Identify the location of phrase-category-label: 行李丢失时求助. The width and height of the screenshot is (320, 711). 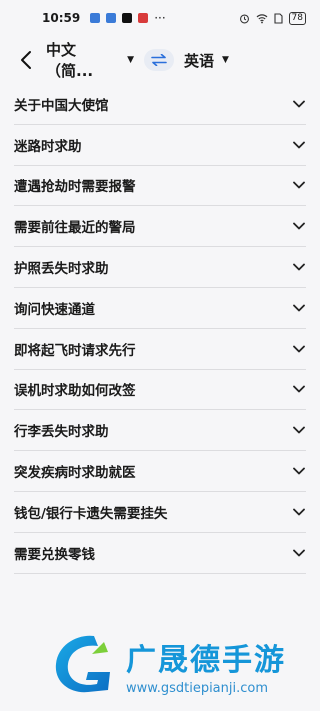
(61, 432).